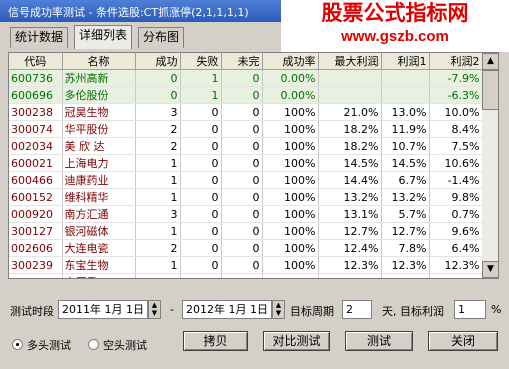 The image size is (509, 369). What do you see at coordinates (128, 12) in the screenshot?
I see `window-title: 信号成功率测试 - 条件选股:CT抓涨停(2,1,1,1,1)` at bounding box center [128, 12].